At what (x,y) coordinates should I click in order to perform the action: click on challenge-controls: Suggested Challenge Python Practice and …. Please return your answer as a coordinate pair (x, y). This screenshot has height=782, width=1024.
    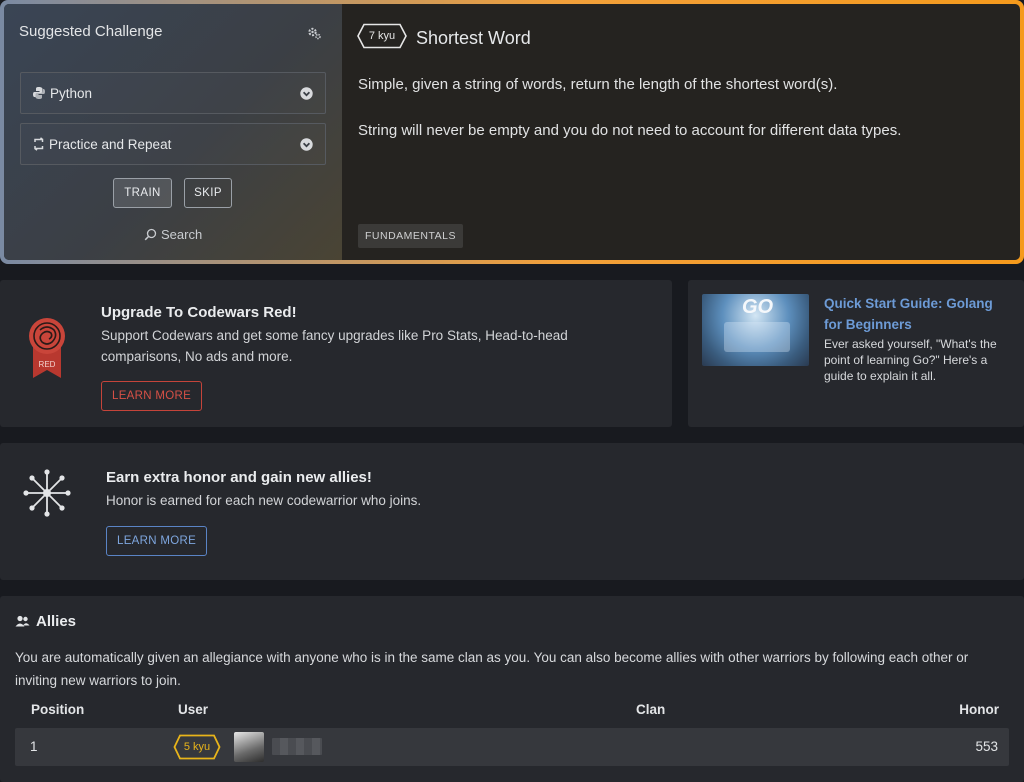
    Looking at the image, I should click on (173, 132).